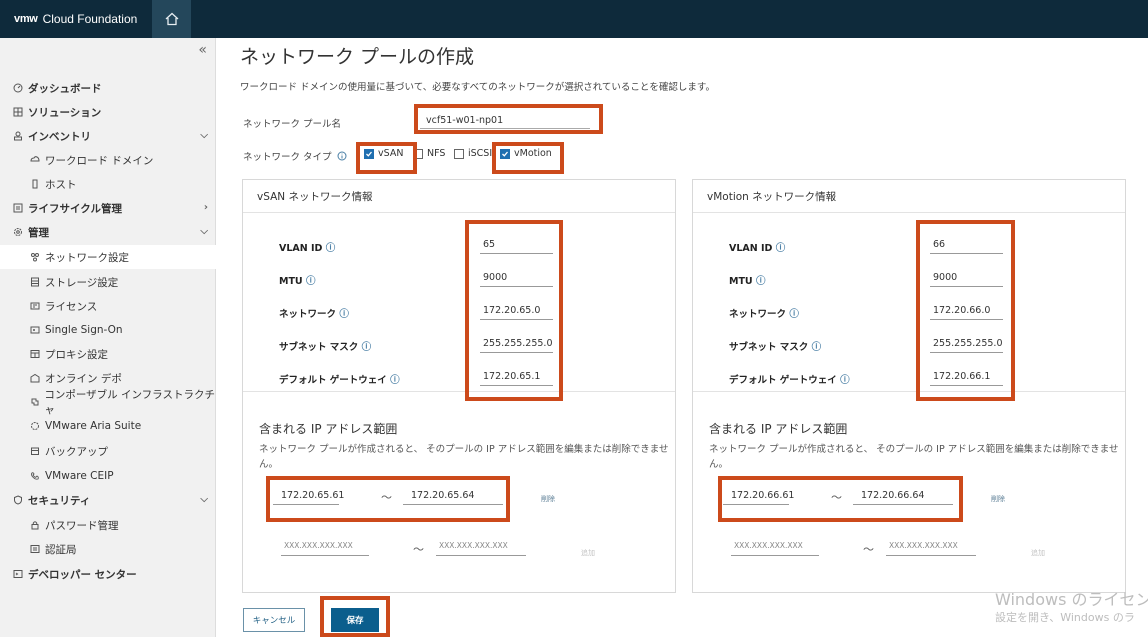 The image size is (1148, 637). I want to click on checkbox-nfs: NFS, so click(429, 153).